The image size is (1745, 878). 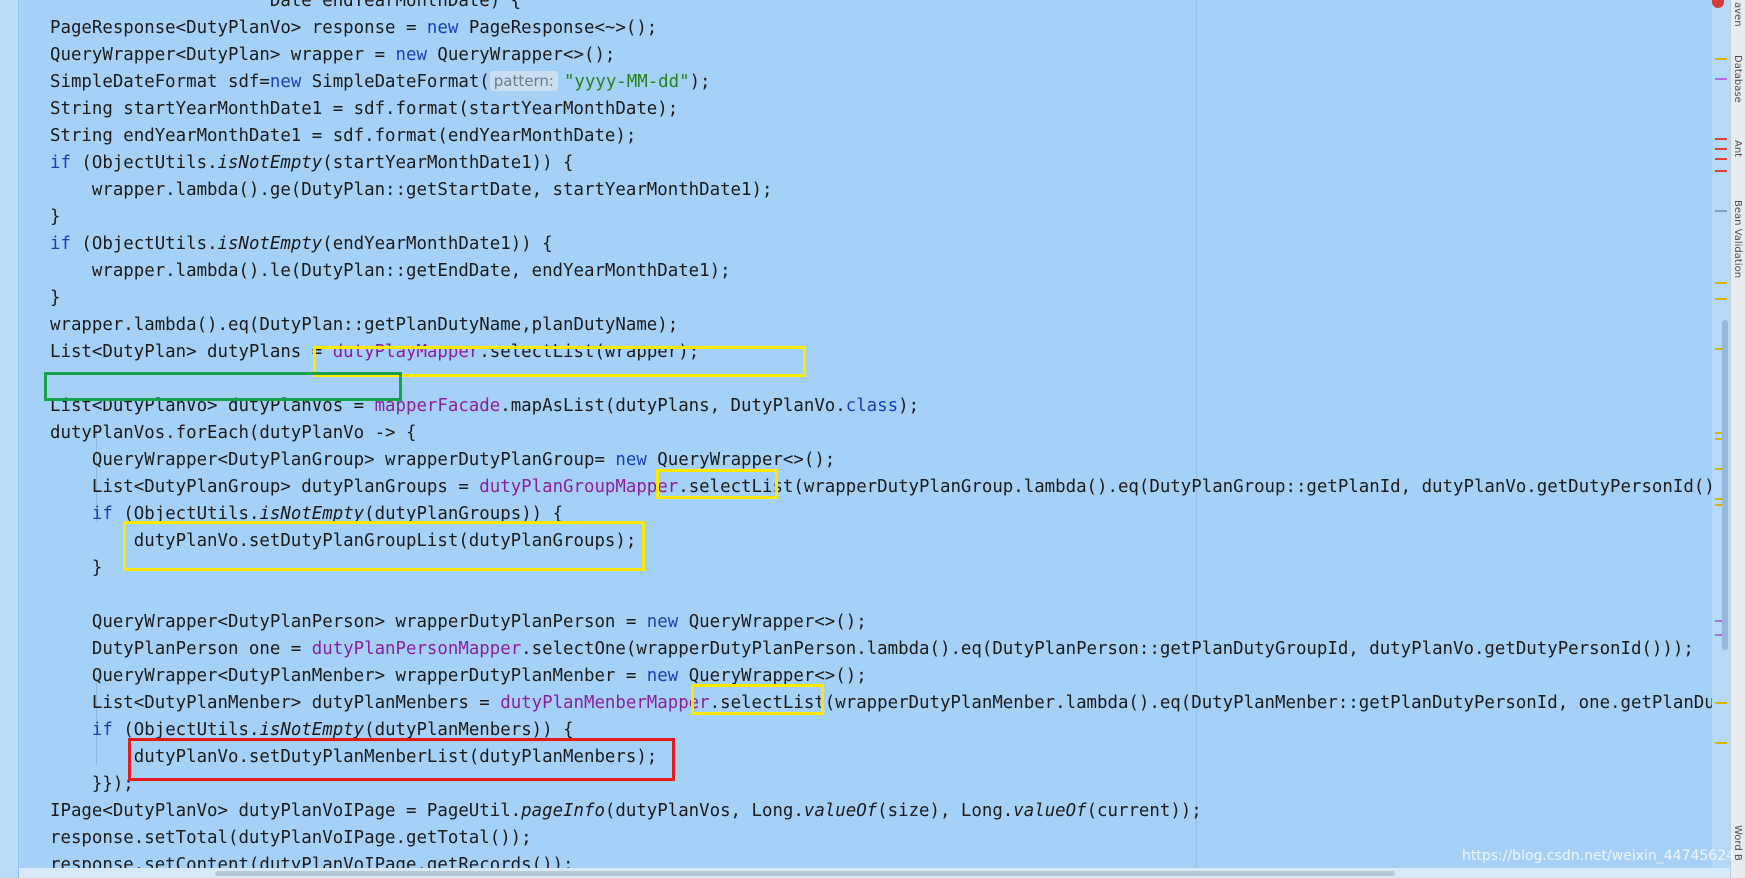 What do you see at coordinates (563, 811) in the screenshot?
I see `code-token: pageInfo` at bounding box center [563, 811].